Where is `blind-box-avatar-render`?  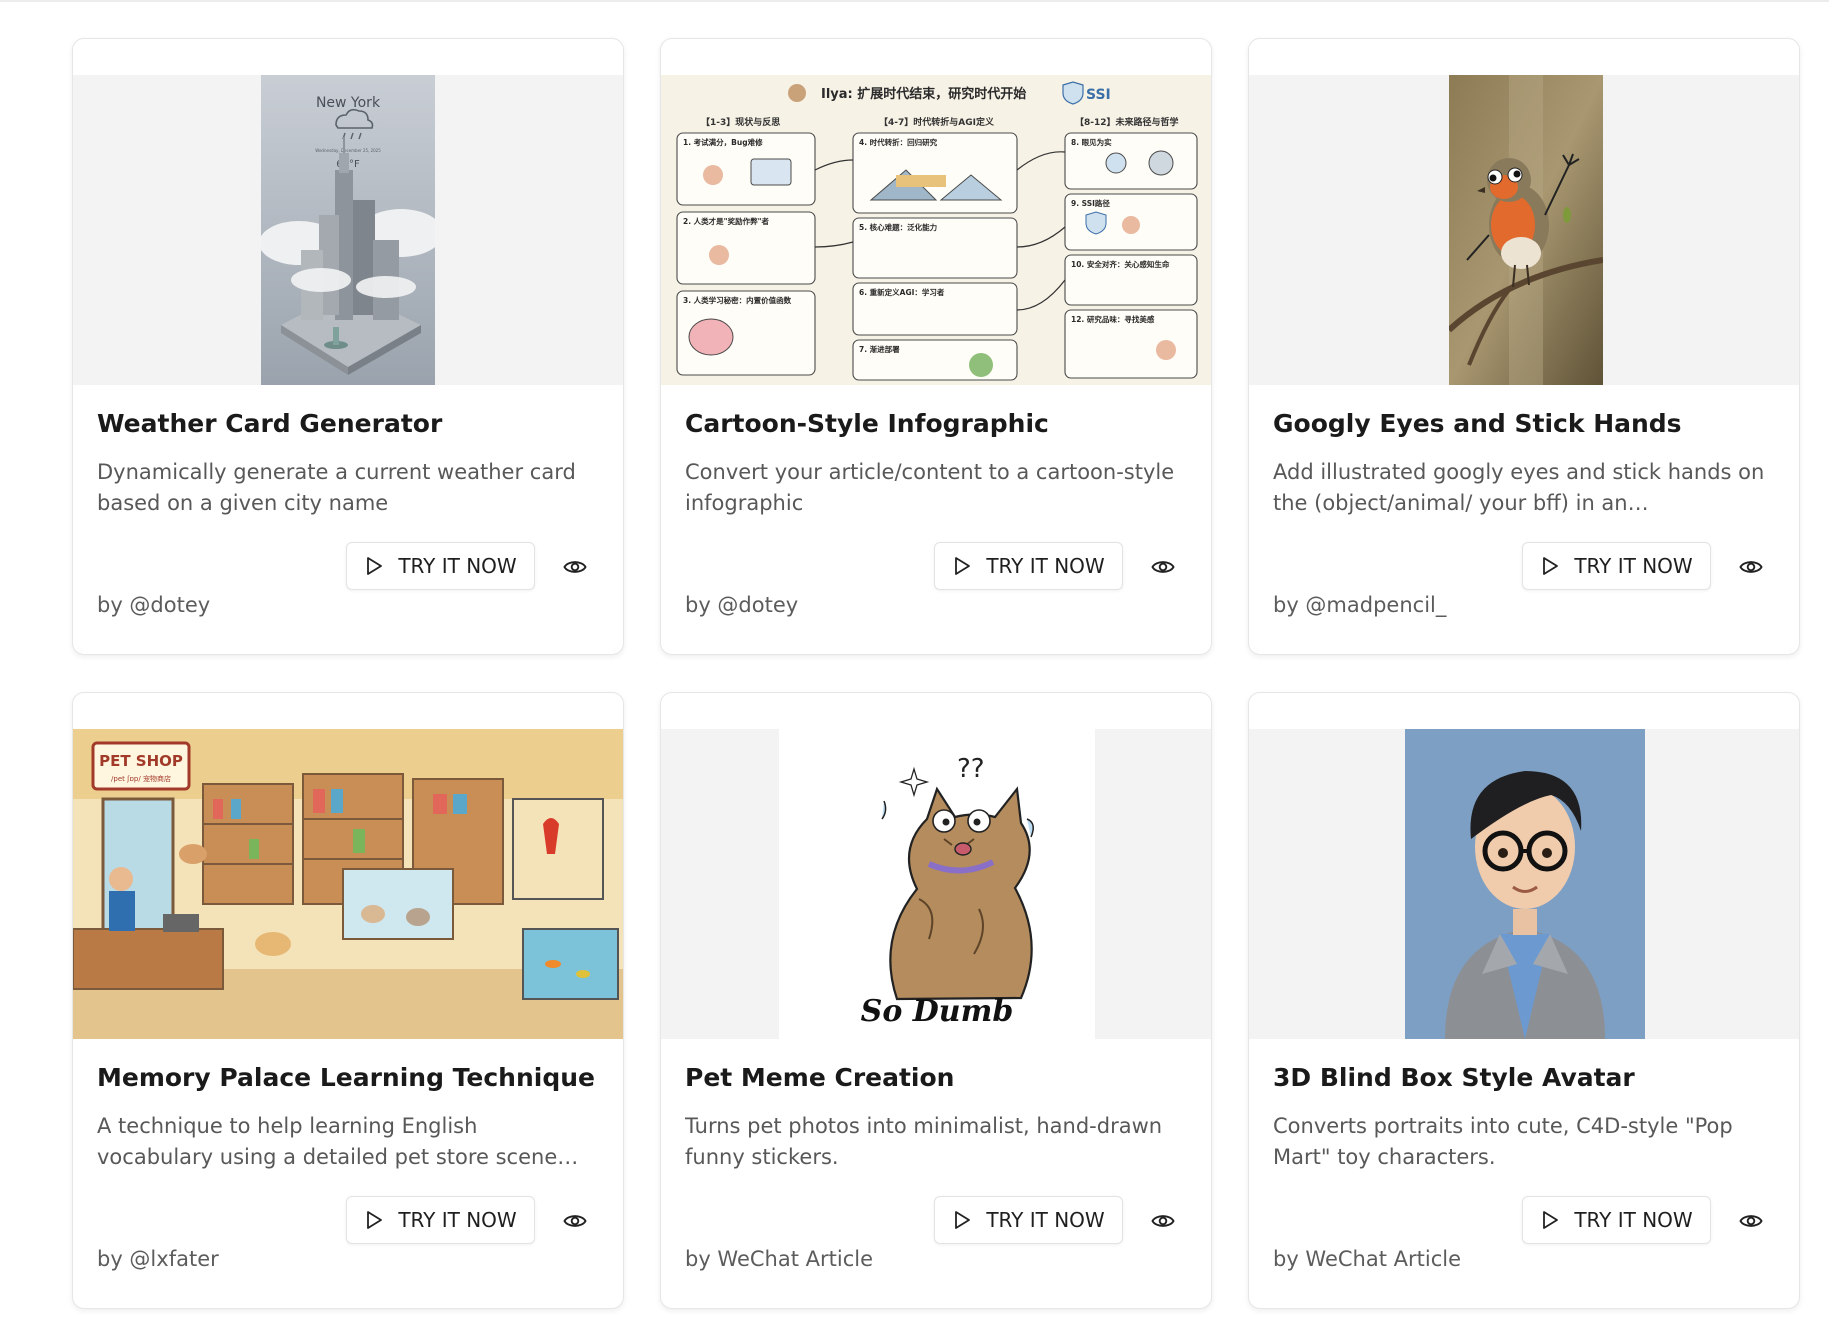
blind-box-avatar-render is located at coordinates (1525, 884).